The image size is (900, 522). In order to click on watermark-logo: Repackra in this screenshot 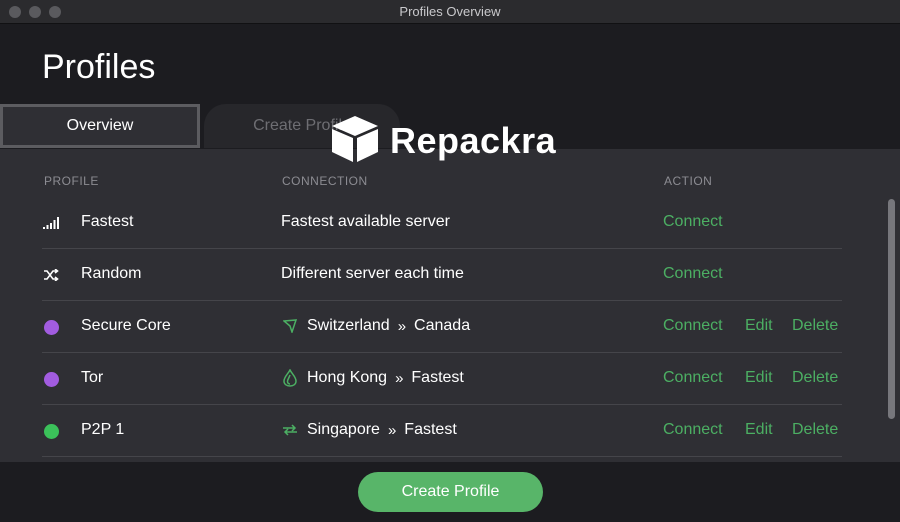, I will do `click(442, 141)`.